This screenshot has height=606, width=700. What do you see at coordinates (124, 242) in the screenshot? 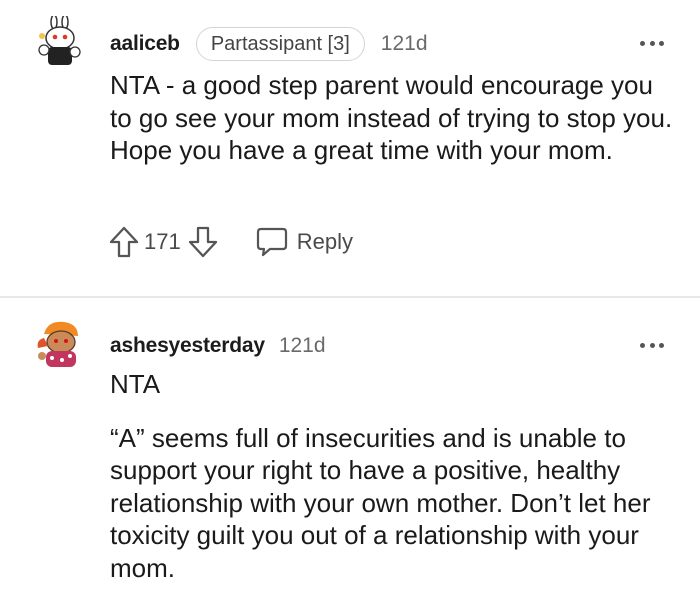
I see `upvote-icon` at bounding box center [124, 242].